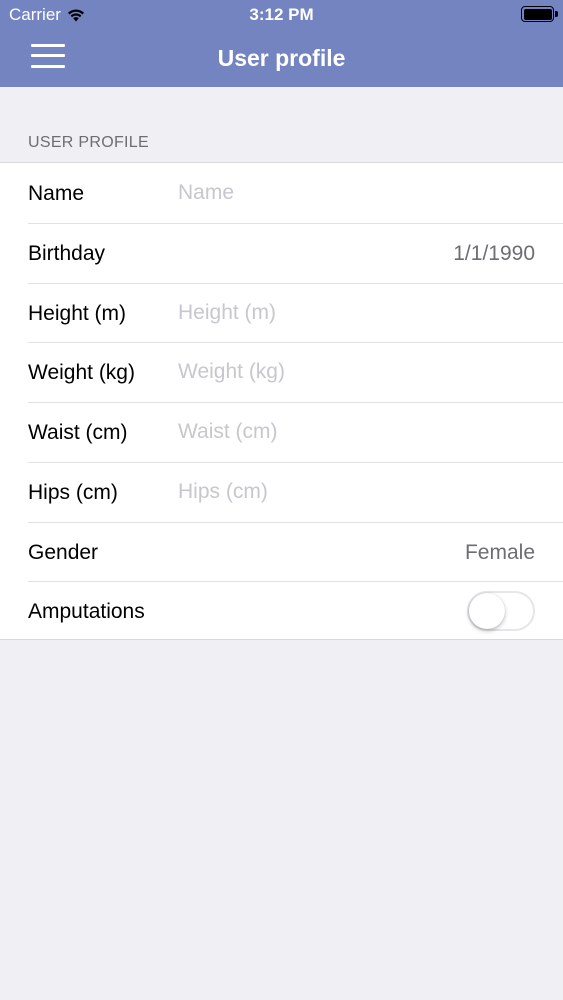 Image resolution: width=563 pixels, height=1000 pixels. What do you see at coordinates (358, 491) in the screenshot?
I see `hips-input` at bounding box center [358, 491].